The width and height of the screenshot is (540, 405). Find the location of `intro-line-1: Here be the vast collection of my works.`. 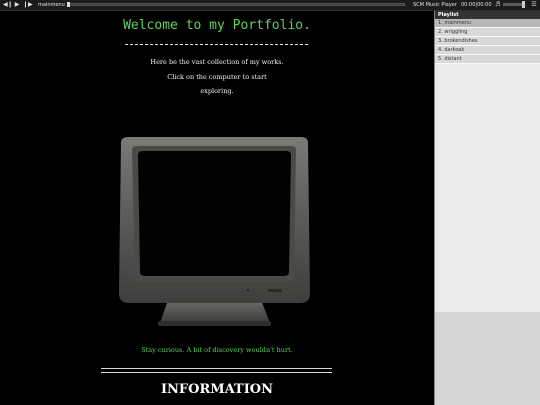

intro-line-1: Here be the vast collection of my works. is located at coordinates (217, 62).